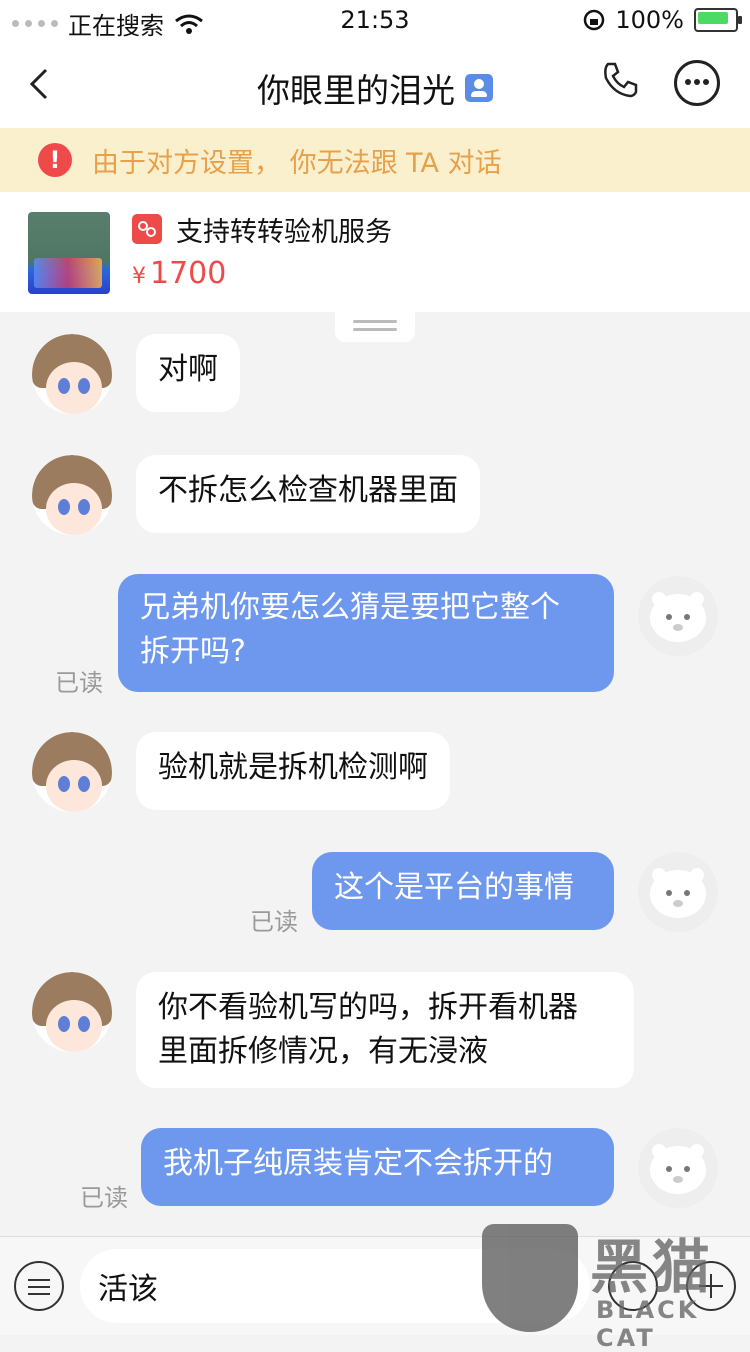  Describe the element at coordinates (375, 327) in the screenshot. I see `pull-handle` at that location.